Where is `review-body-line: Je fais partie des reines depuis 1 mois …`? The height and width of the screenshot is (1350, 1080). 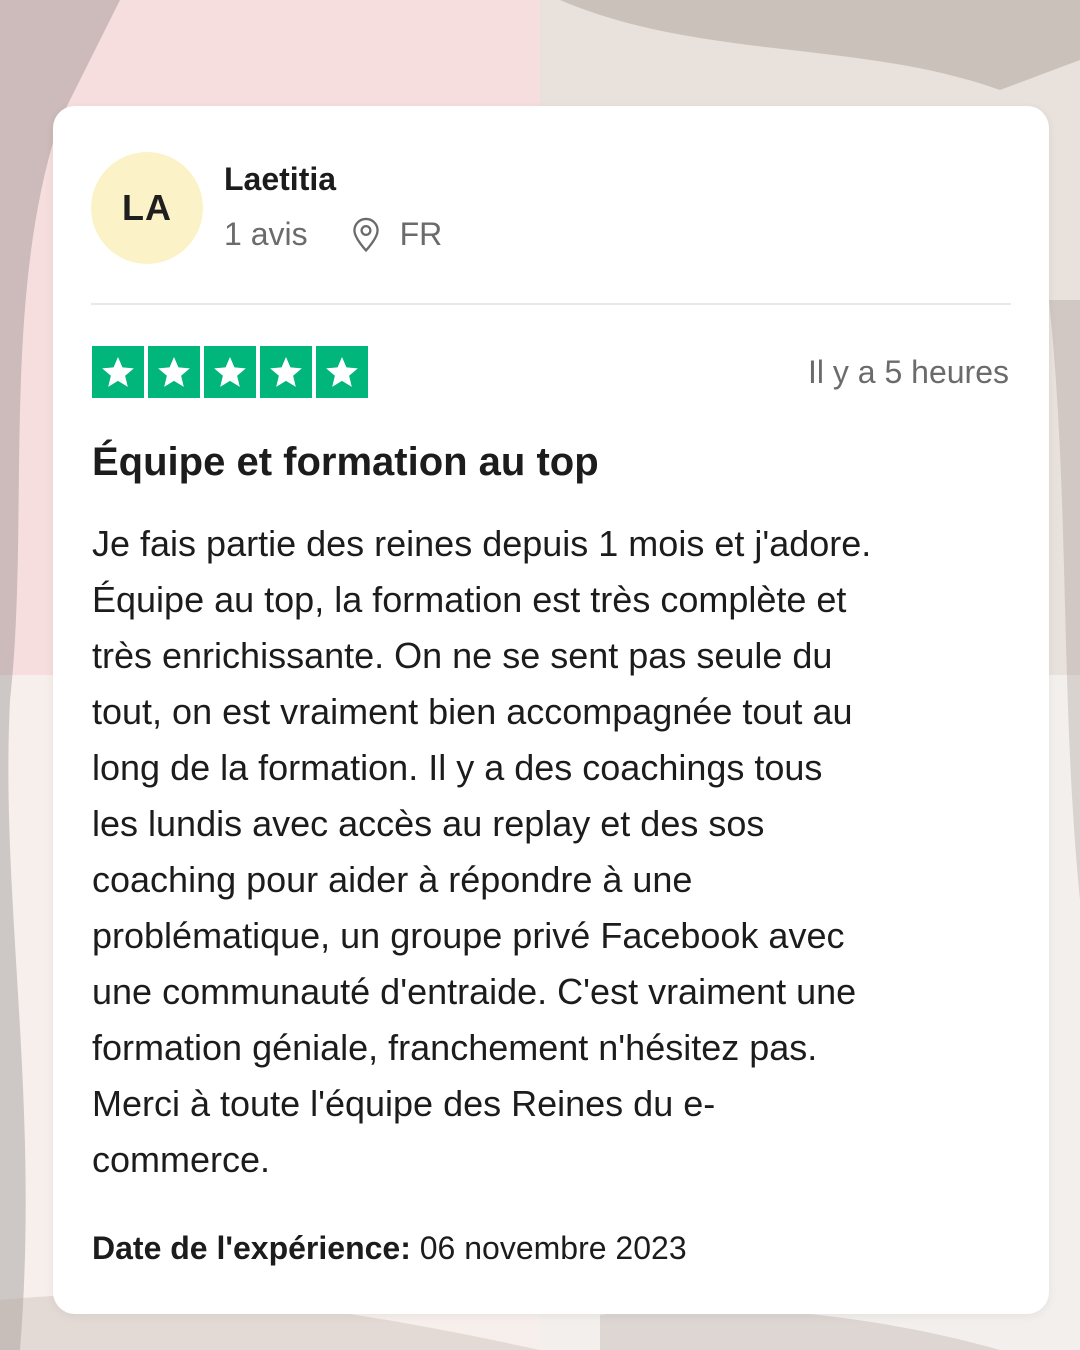 review-body-line: Je fais partie des reines depuis 1 mois … is located at coordinates (482, 543).